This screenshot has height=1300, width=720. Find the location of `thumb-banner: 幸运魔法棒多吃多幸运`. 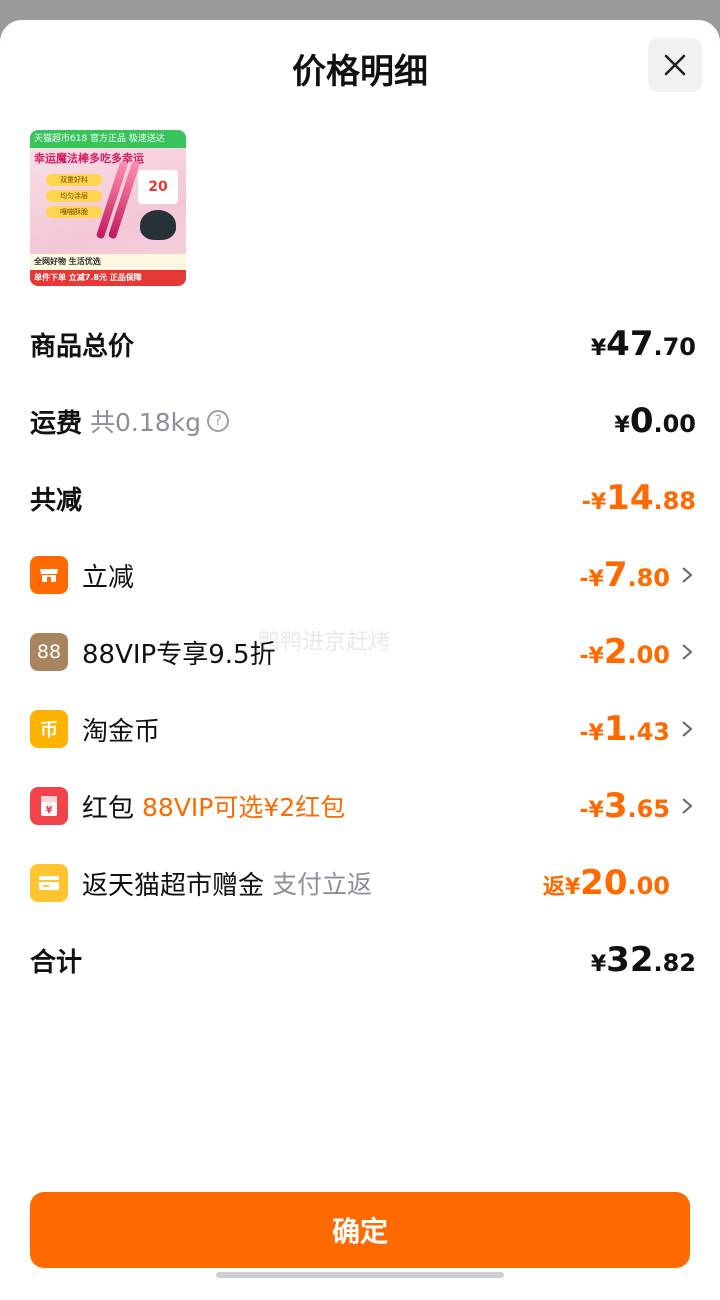

thumb-banner: 幸运魔法棒多吃多幸运 is located at coordinates (89, 158).